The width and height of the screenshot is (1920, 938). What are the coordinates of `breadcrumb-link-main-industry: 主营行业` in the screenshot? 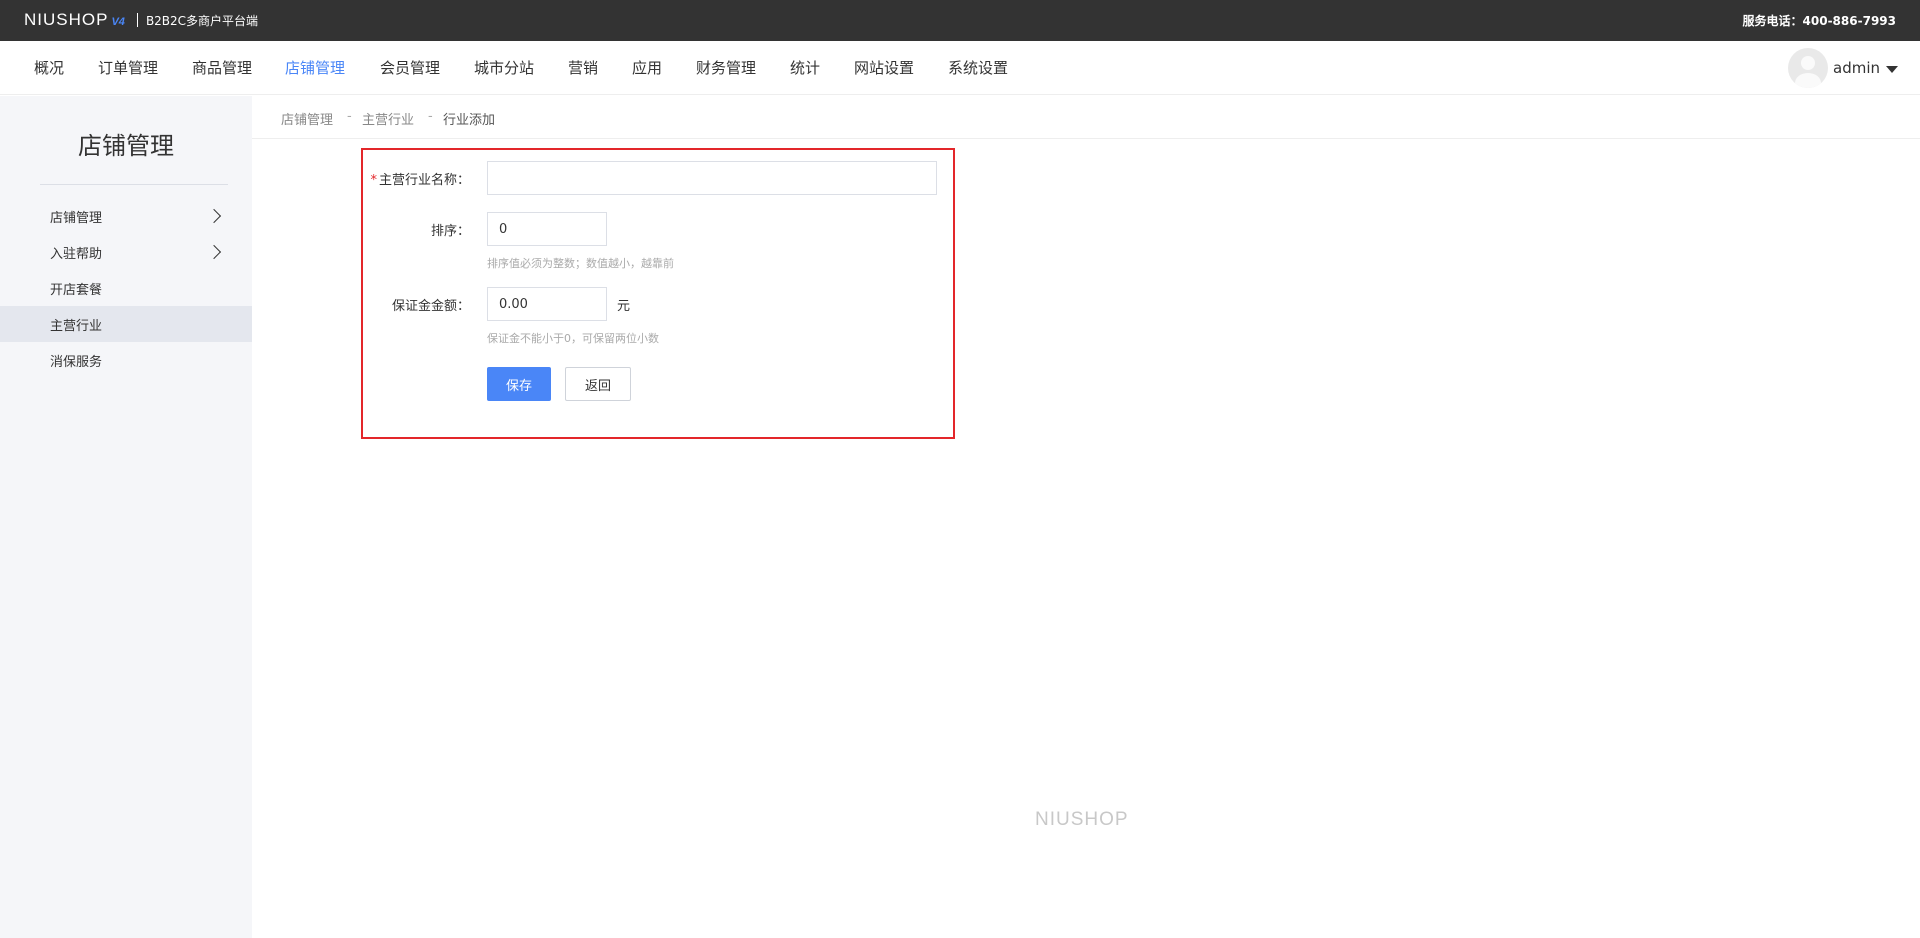 It's located at (388, 118).